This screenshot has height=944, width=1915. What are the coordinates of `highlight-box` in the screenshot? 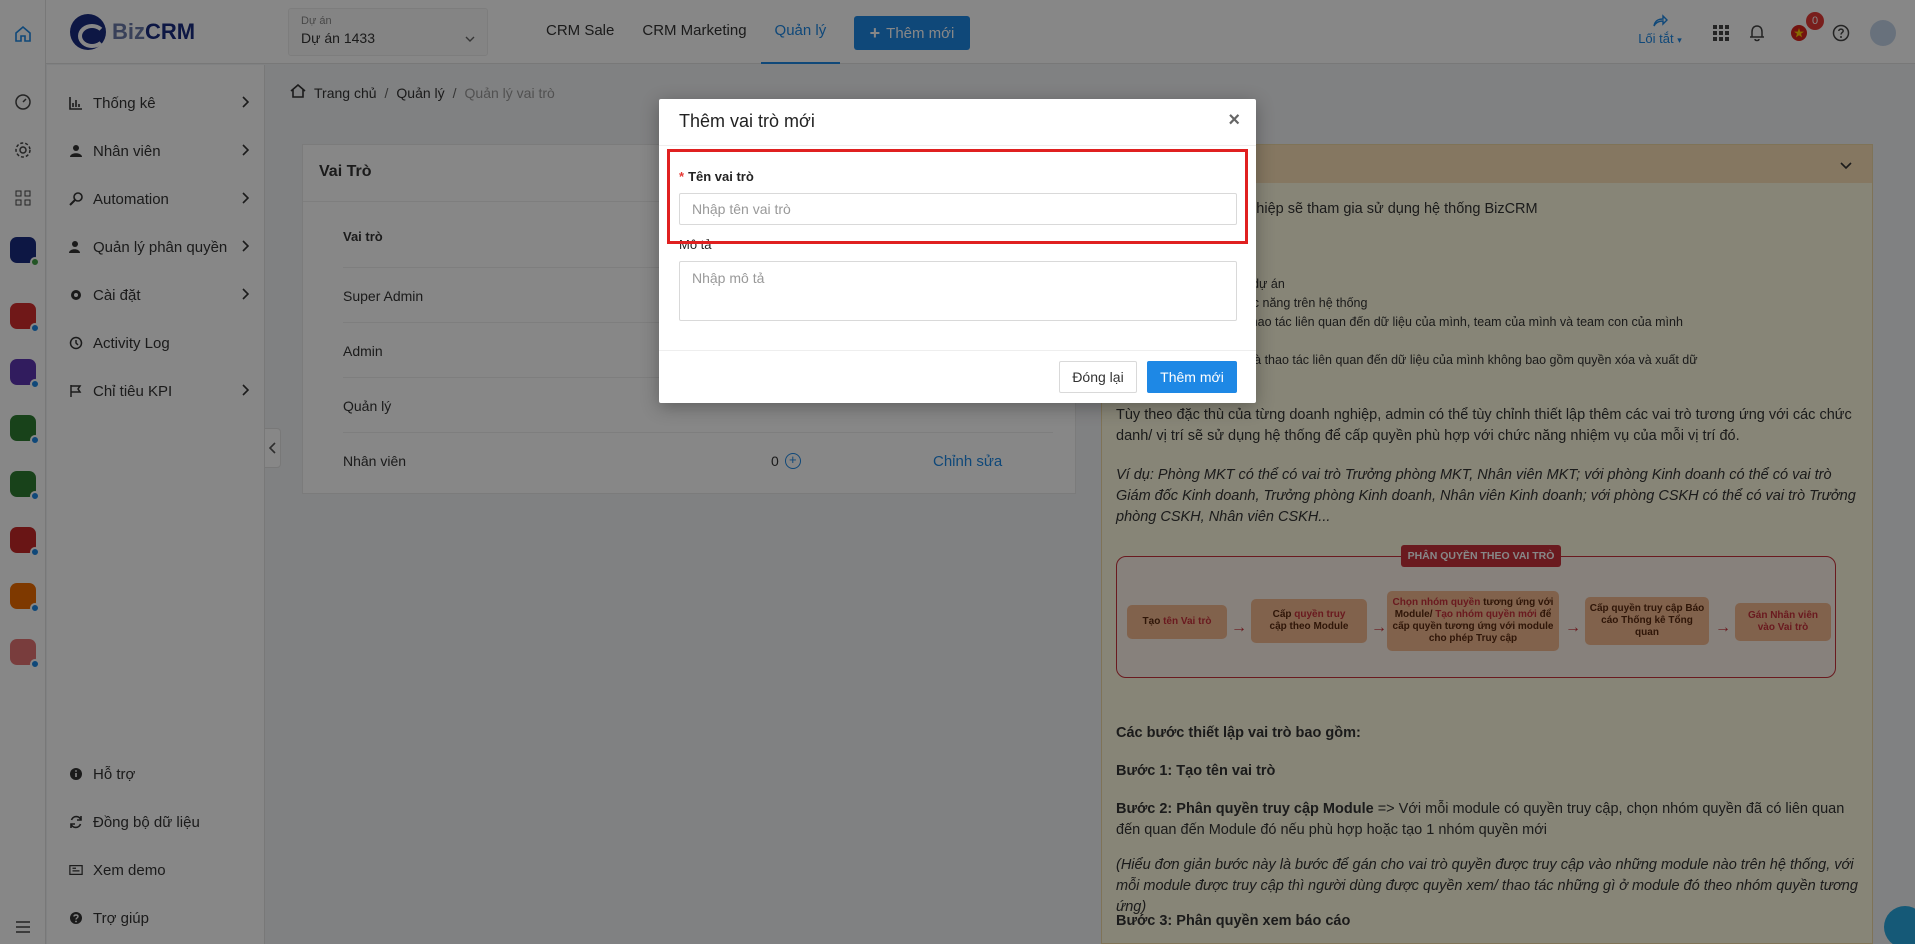 It's located at (957, 196).